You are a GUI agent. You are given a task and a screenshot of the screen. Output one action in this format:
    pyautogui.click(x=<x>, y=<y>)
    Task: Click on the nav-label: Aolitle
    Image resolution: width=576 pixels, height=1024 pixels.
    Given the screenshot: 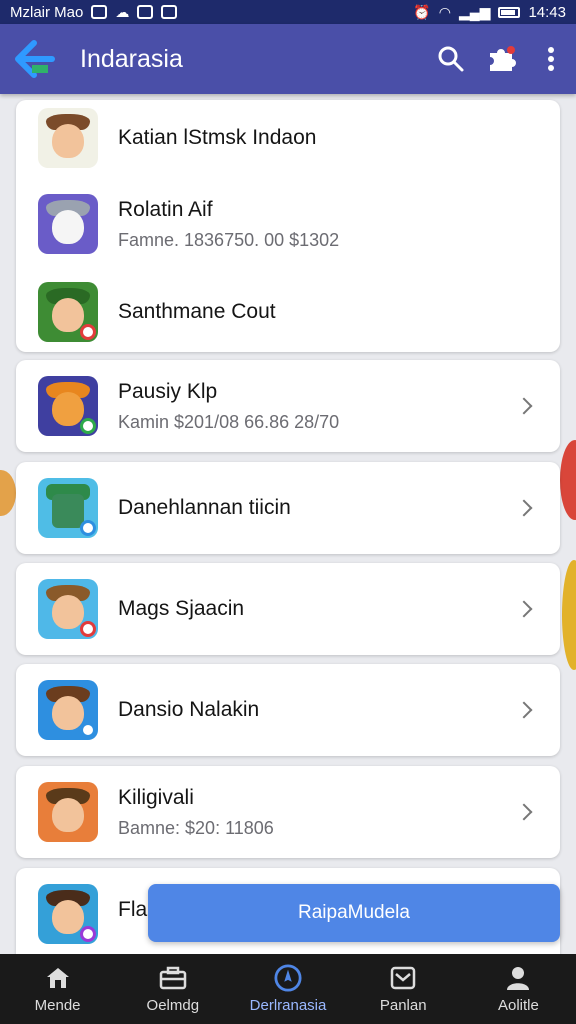 What is the action you would take?
    pyautogui.click(x=518, y=1005)
    